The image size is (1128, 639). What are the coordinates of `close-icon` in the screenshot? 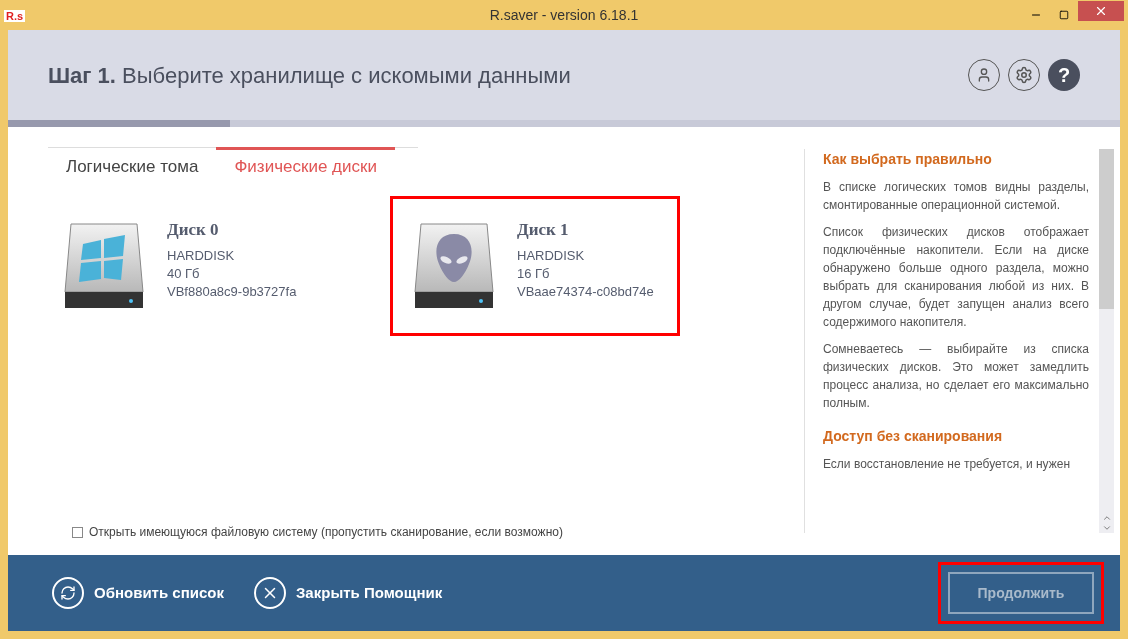 It's located at (1101, 11).